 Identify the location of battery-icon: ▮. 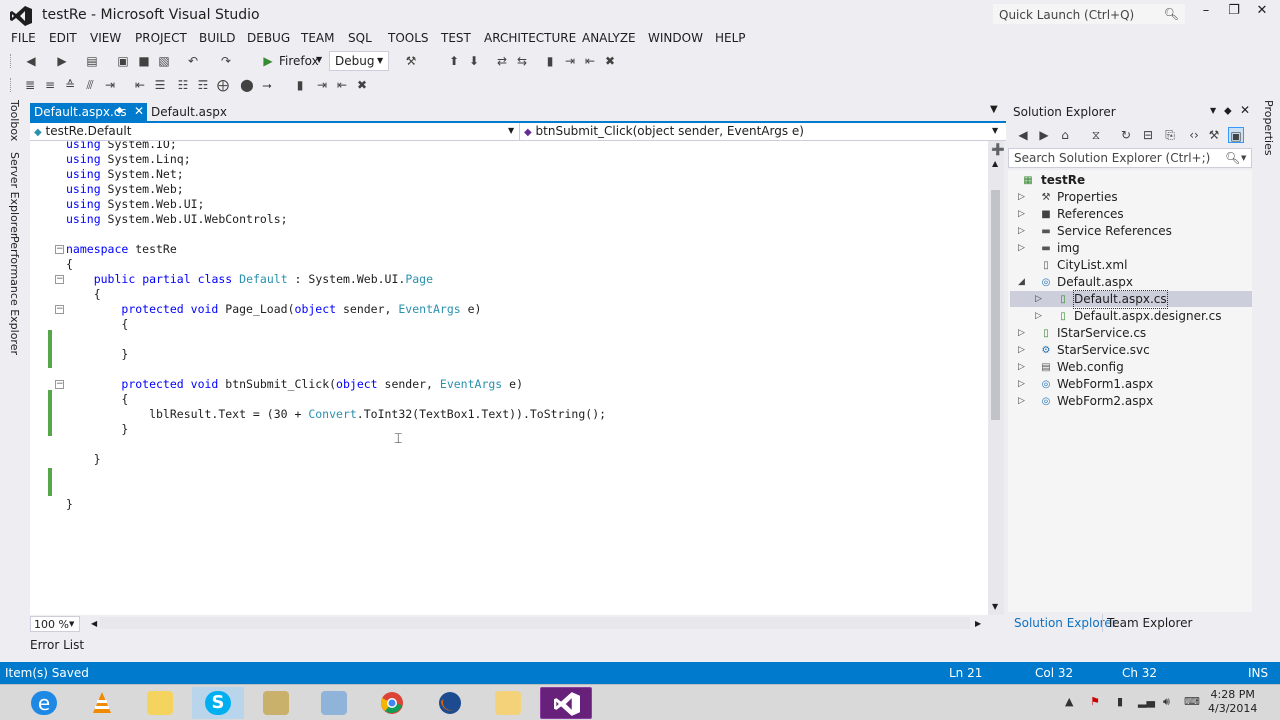
(1120, 701).